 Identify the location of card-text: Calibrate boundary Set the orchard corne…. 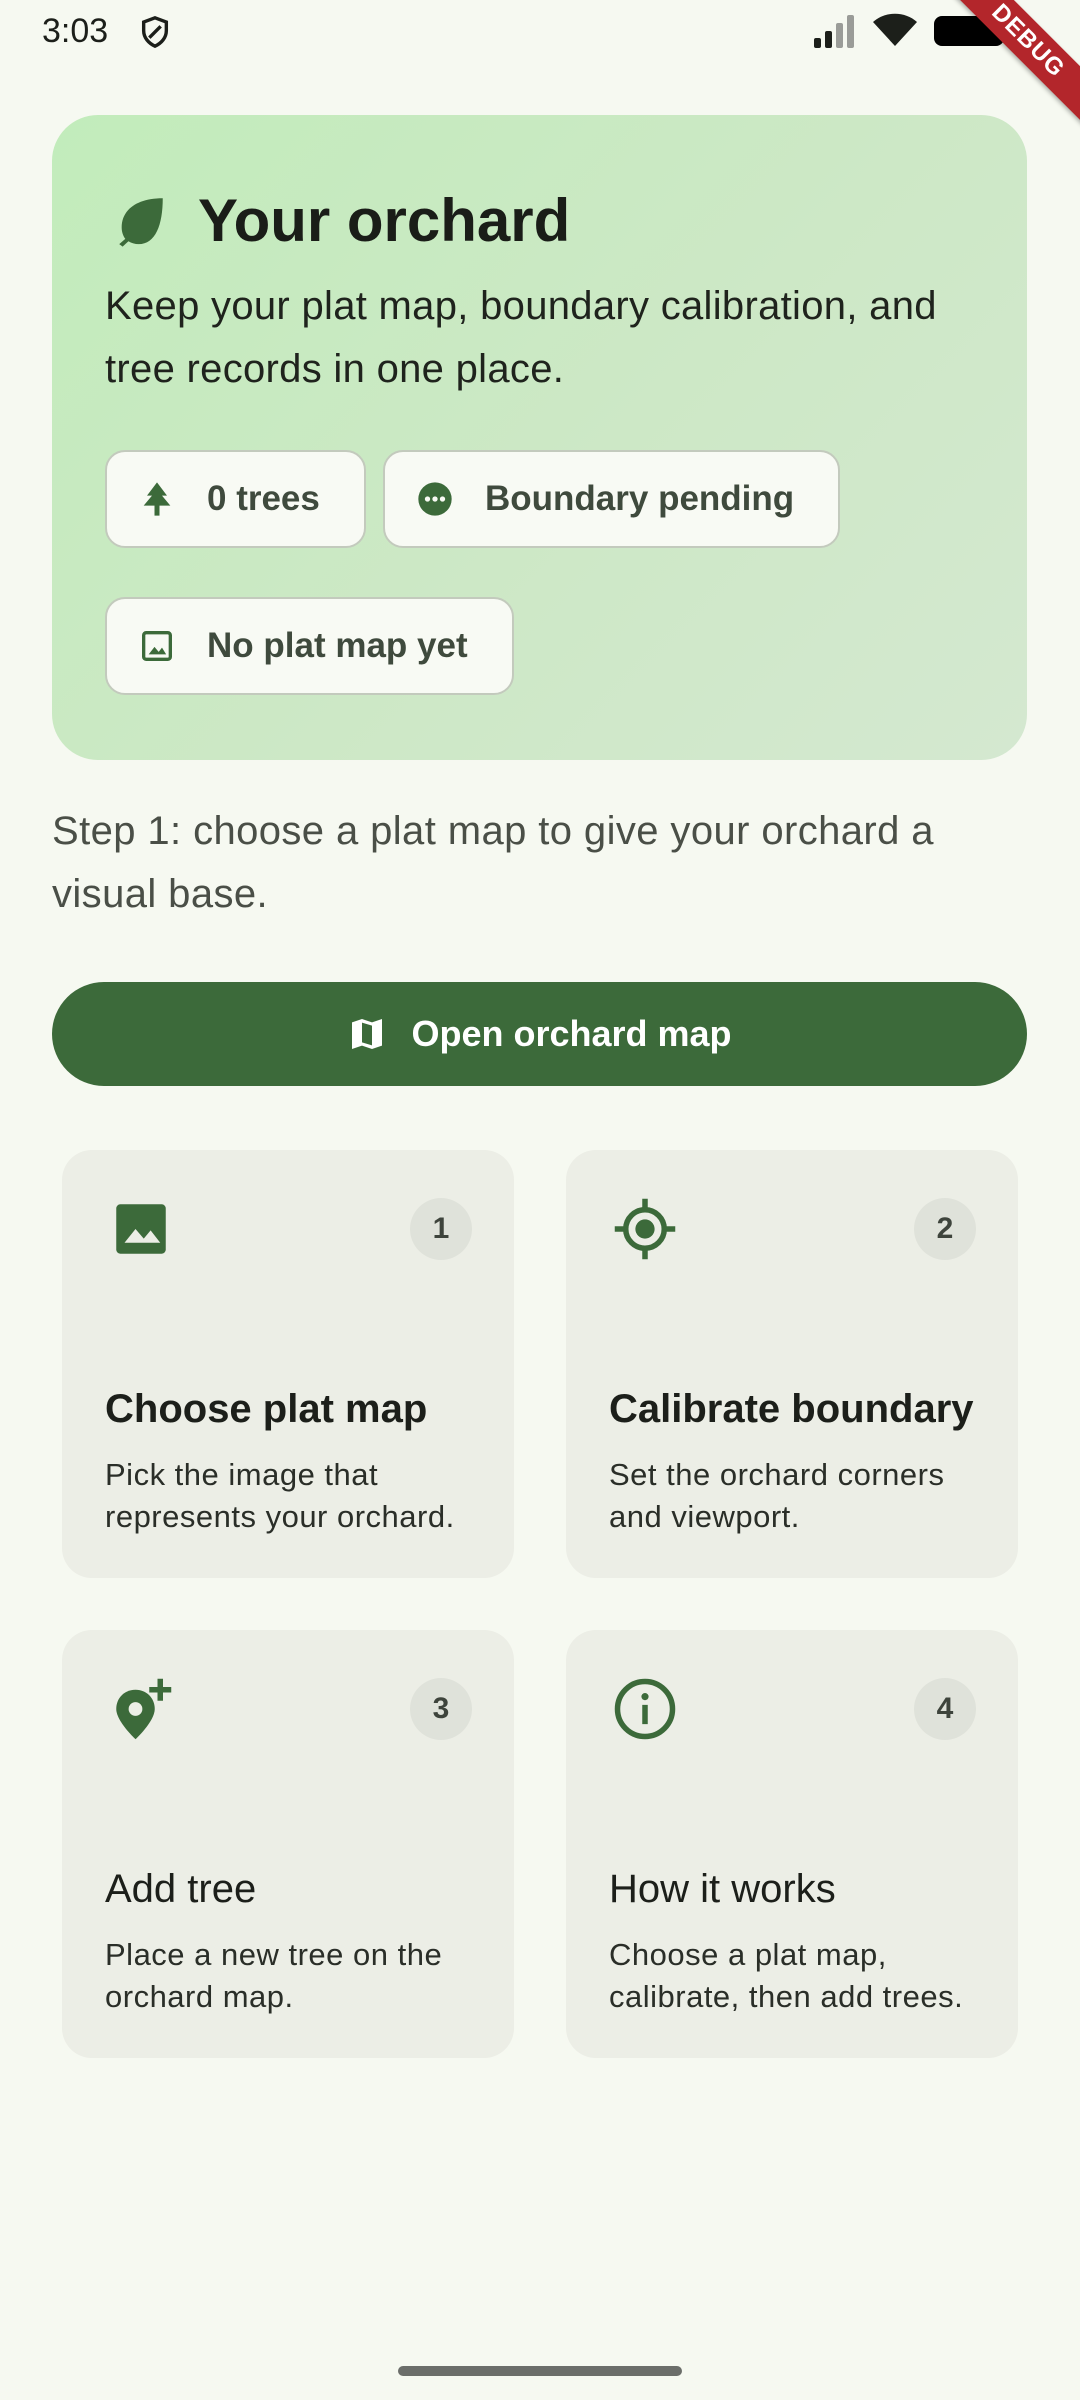
(798, 1462).